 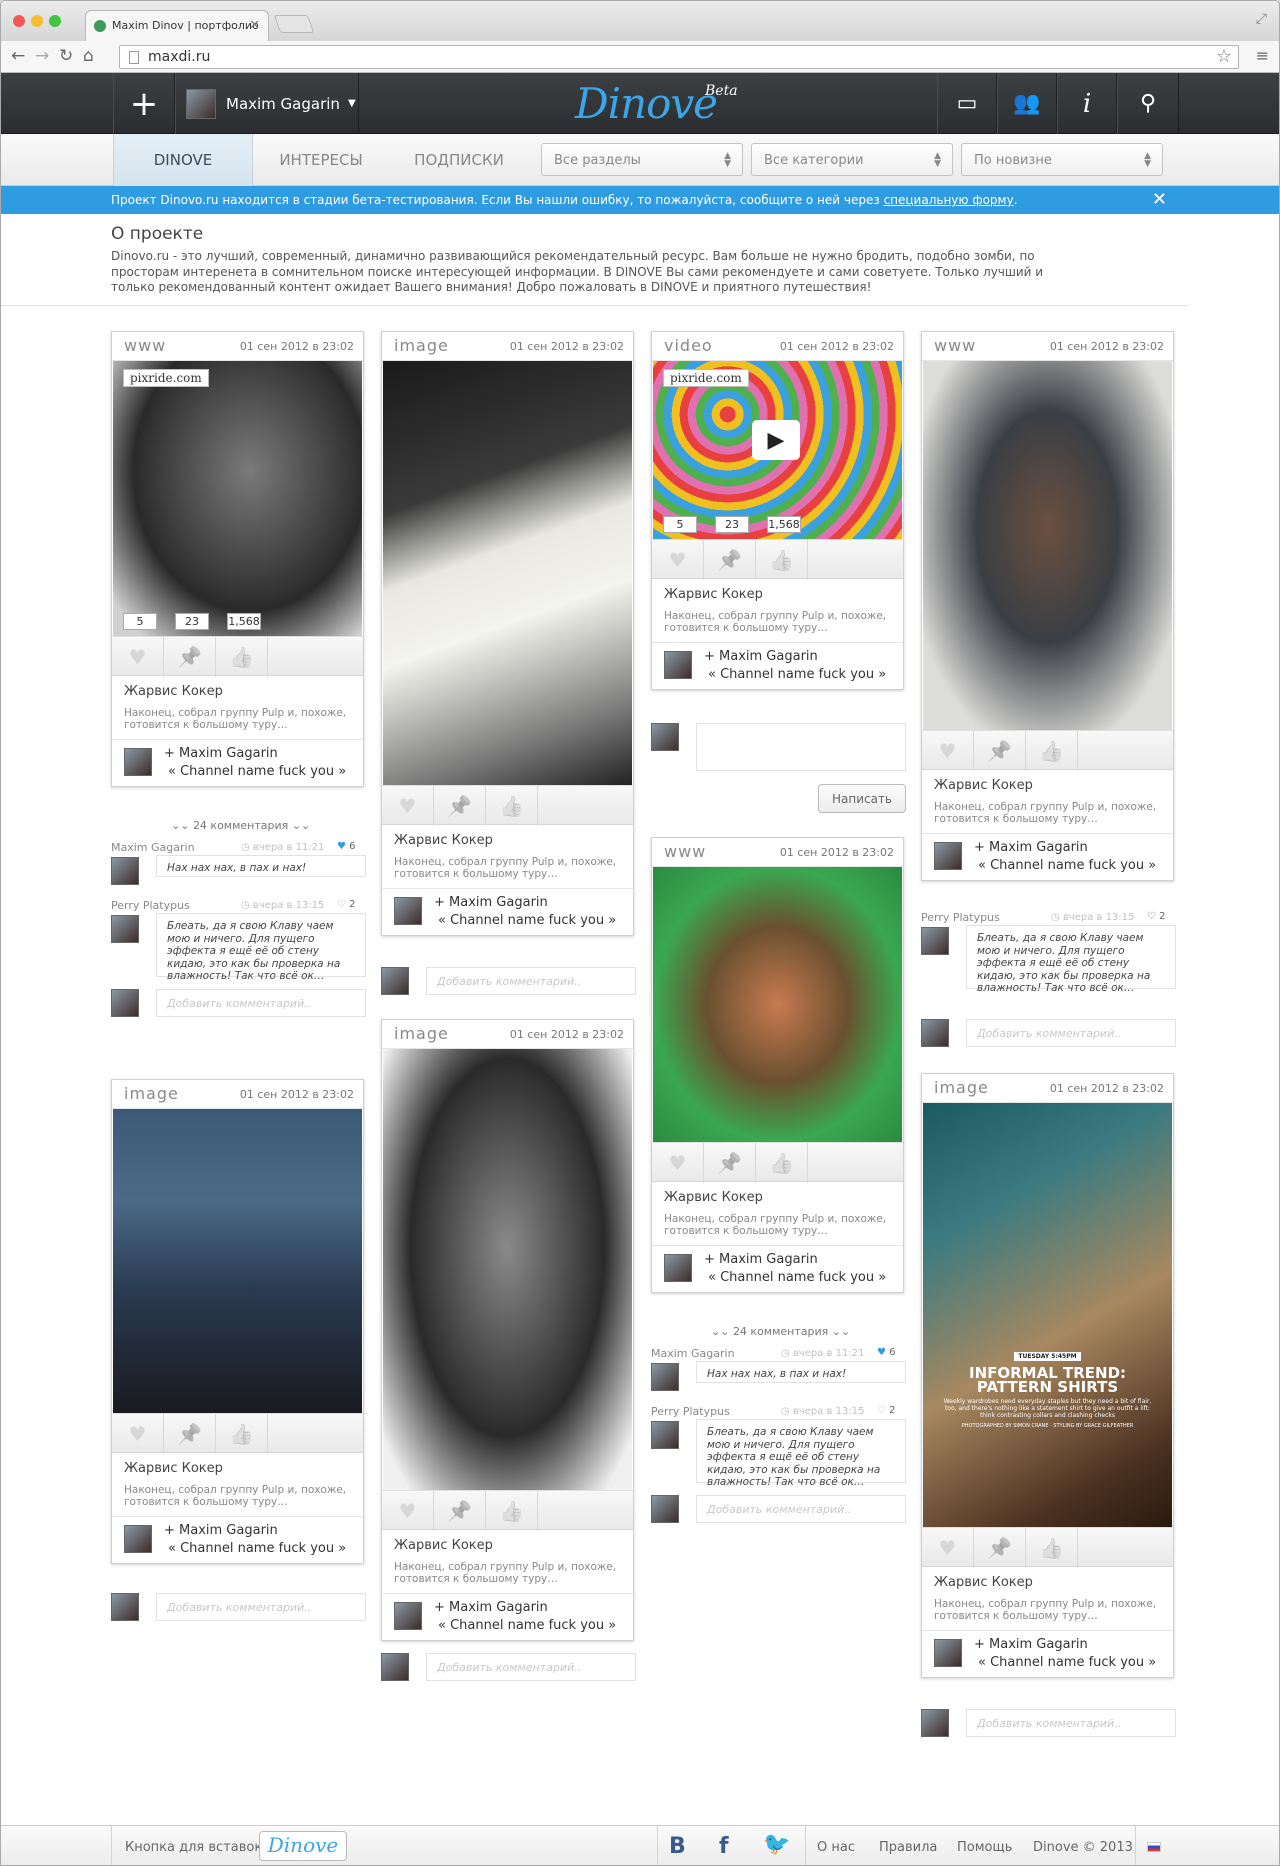 I want to click on people-button: 👥, so click(x=1027, y=103).